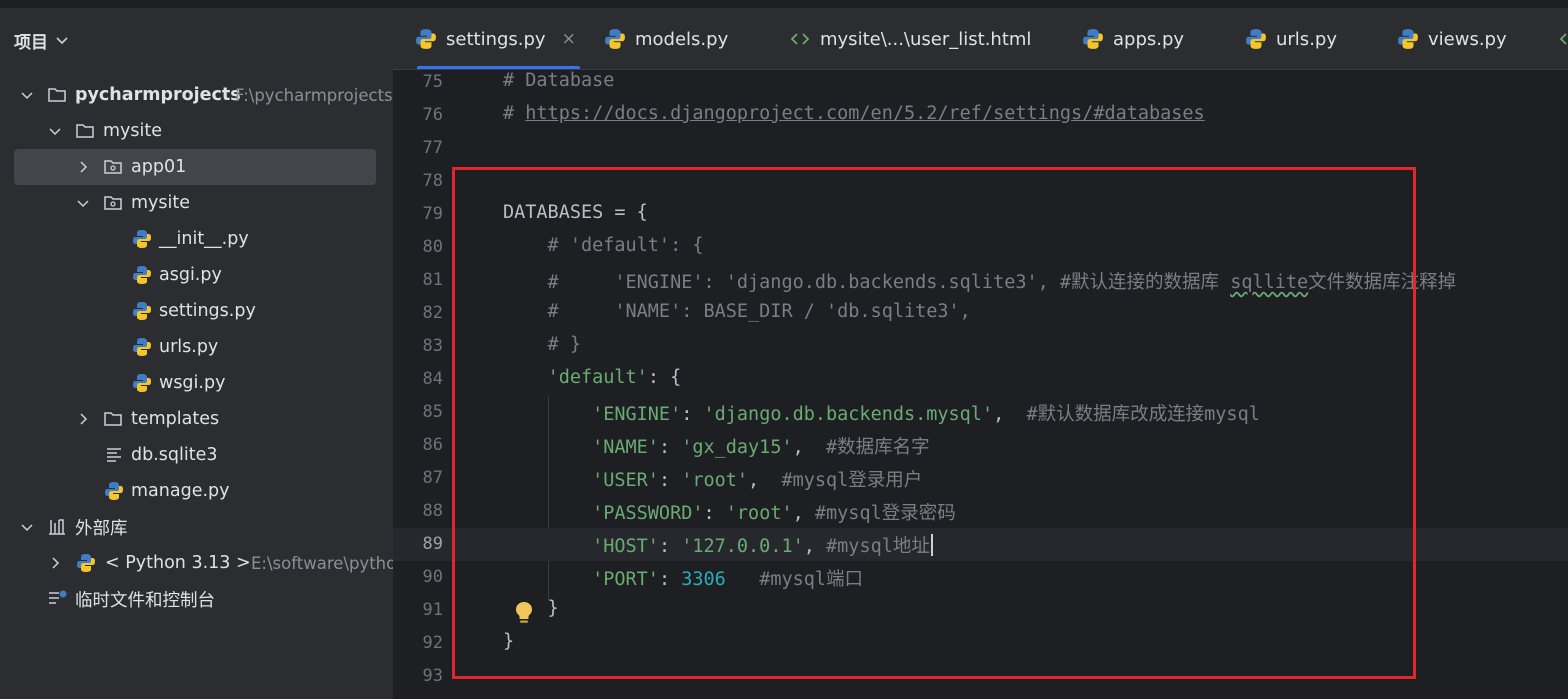 Image resolution: width=1568 pixels, height=699 pixels. Describe the element at coordinates (910, 38) in the screenshot. I see `tab-user-list-html: mysite\...\user_list.html` at that location.